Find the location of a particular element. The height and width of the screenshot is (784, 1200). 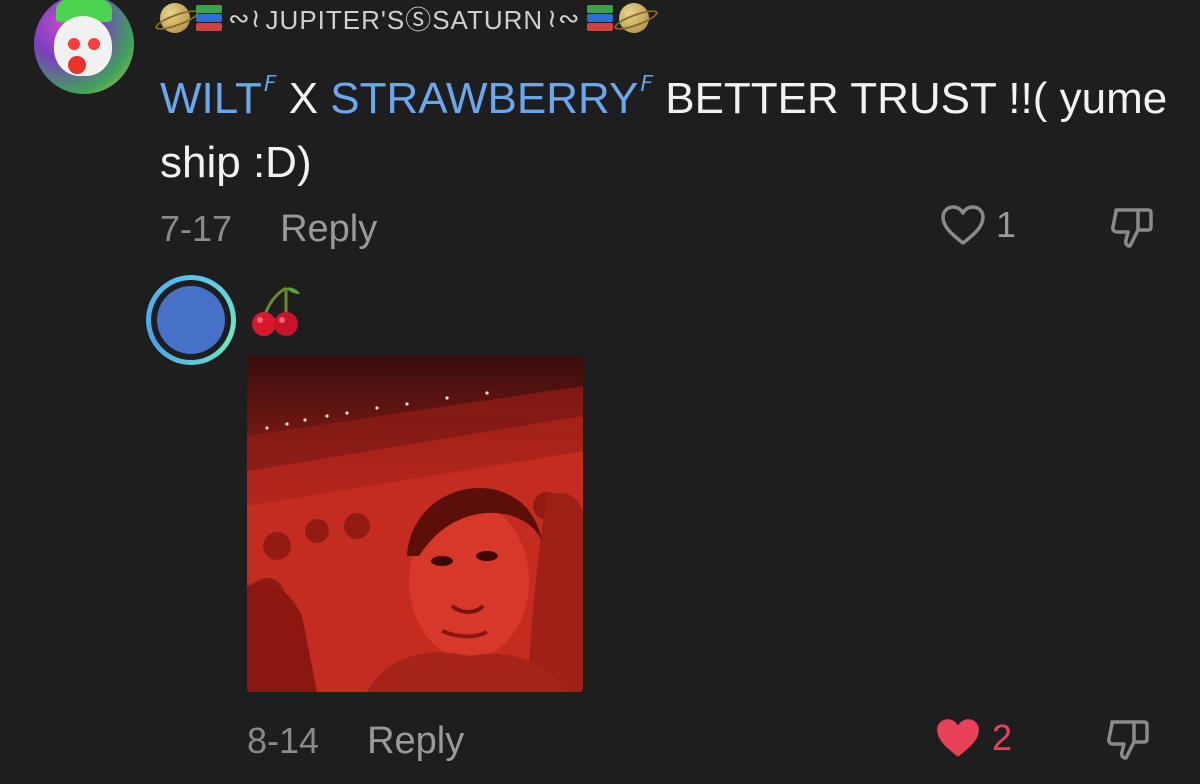

comment-username: ∾≀ JUPITER'SⓈSATURN ≀∾ is located at coordinates (404, 20).